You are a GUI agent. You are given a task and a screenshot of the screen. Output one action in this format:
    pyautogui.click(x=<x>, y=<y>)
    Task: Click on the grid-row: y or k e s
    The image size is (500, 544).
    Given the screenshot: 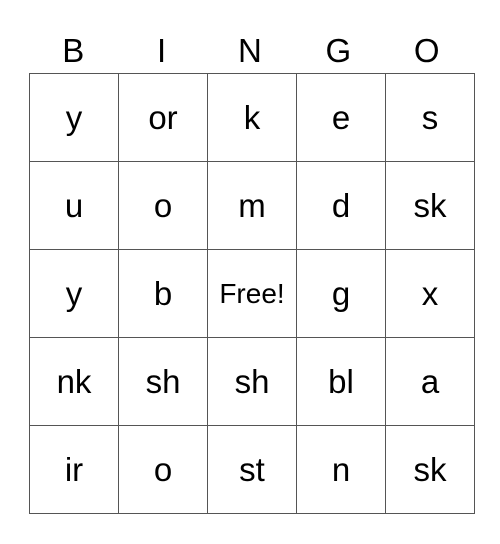 What is the action you would take?
    pyautogui.click(x=252, y=117)
    